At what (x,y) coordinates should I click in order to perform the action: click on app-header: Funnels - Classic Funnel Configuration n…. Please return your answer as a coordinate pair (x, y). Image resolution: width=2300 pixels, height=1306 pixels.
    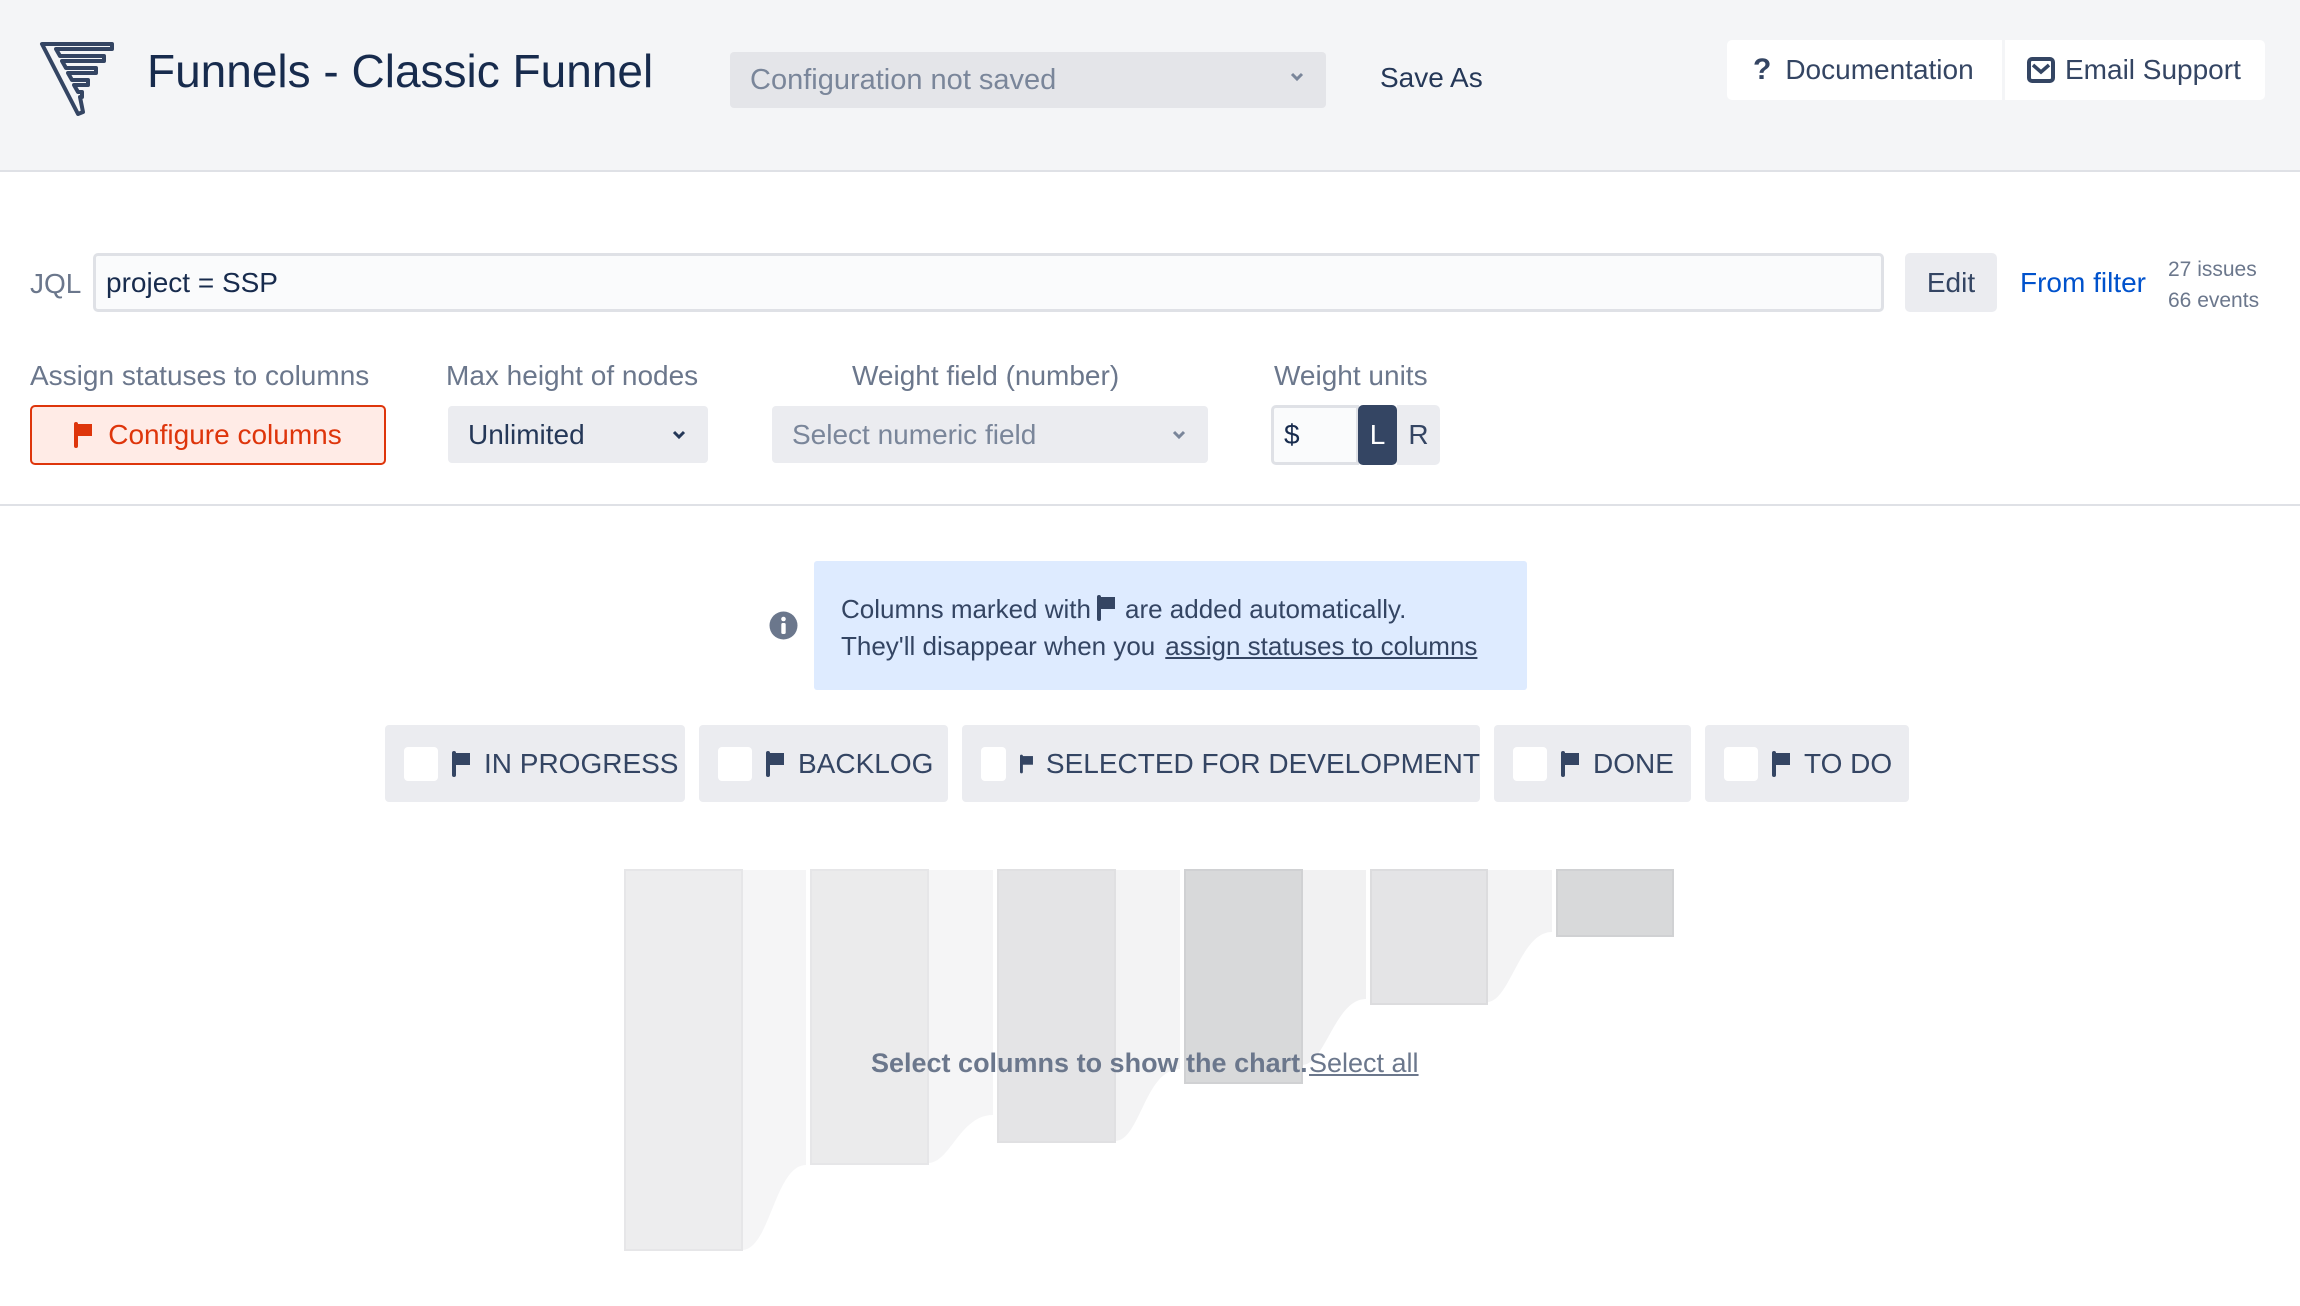
    Looking at the image, I should click on (1150, 86).